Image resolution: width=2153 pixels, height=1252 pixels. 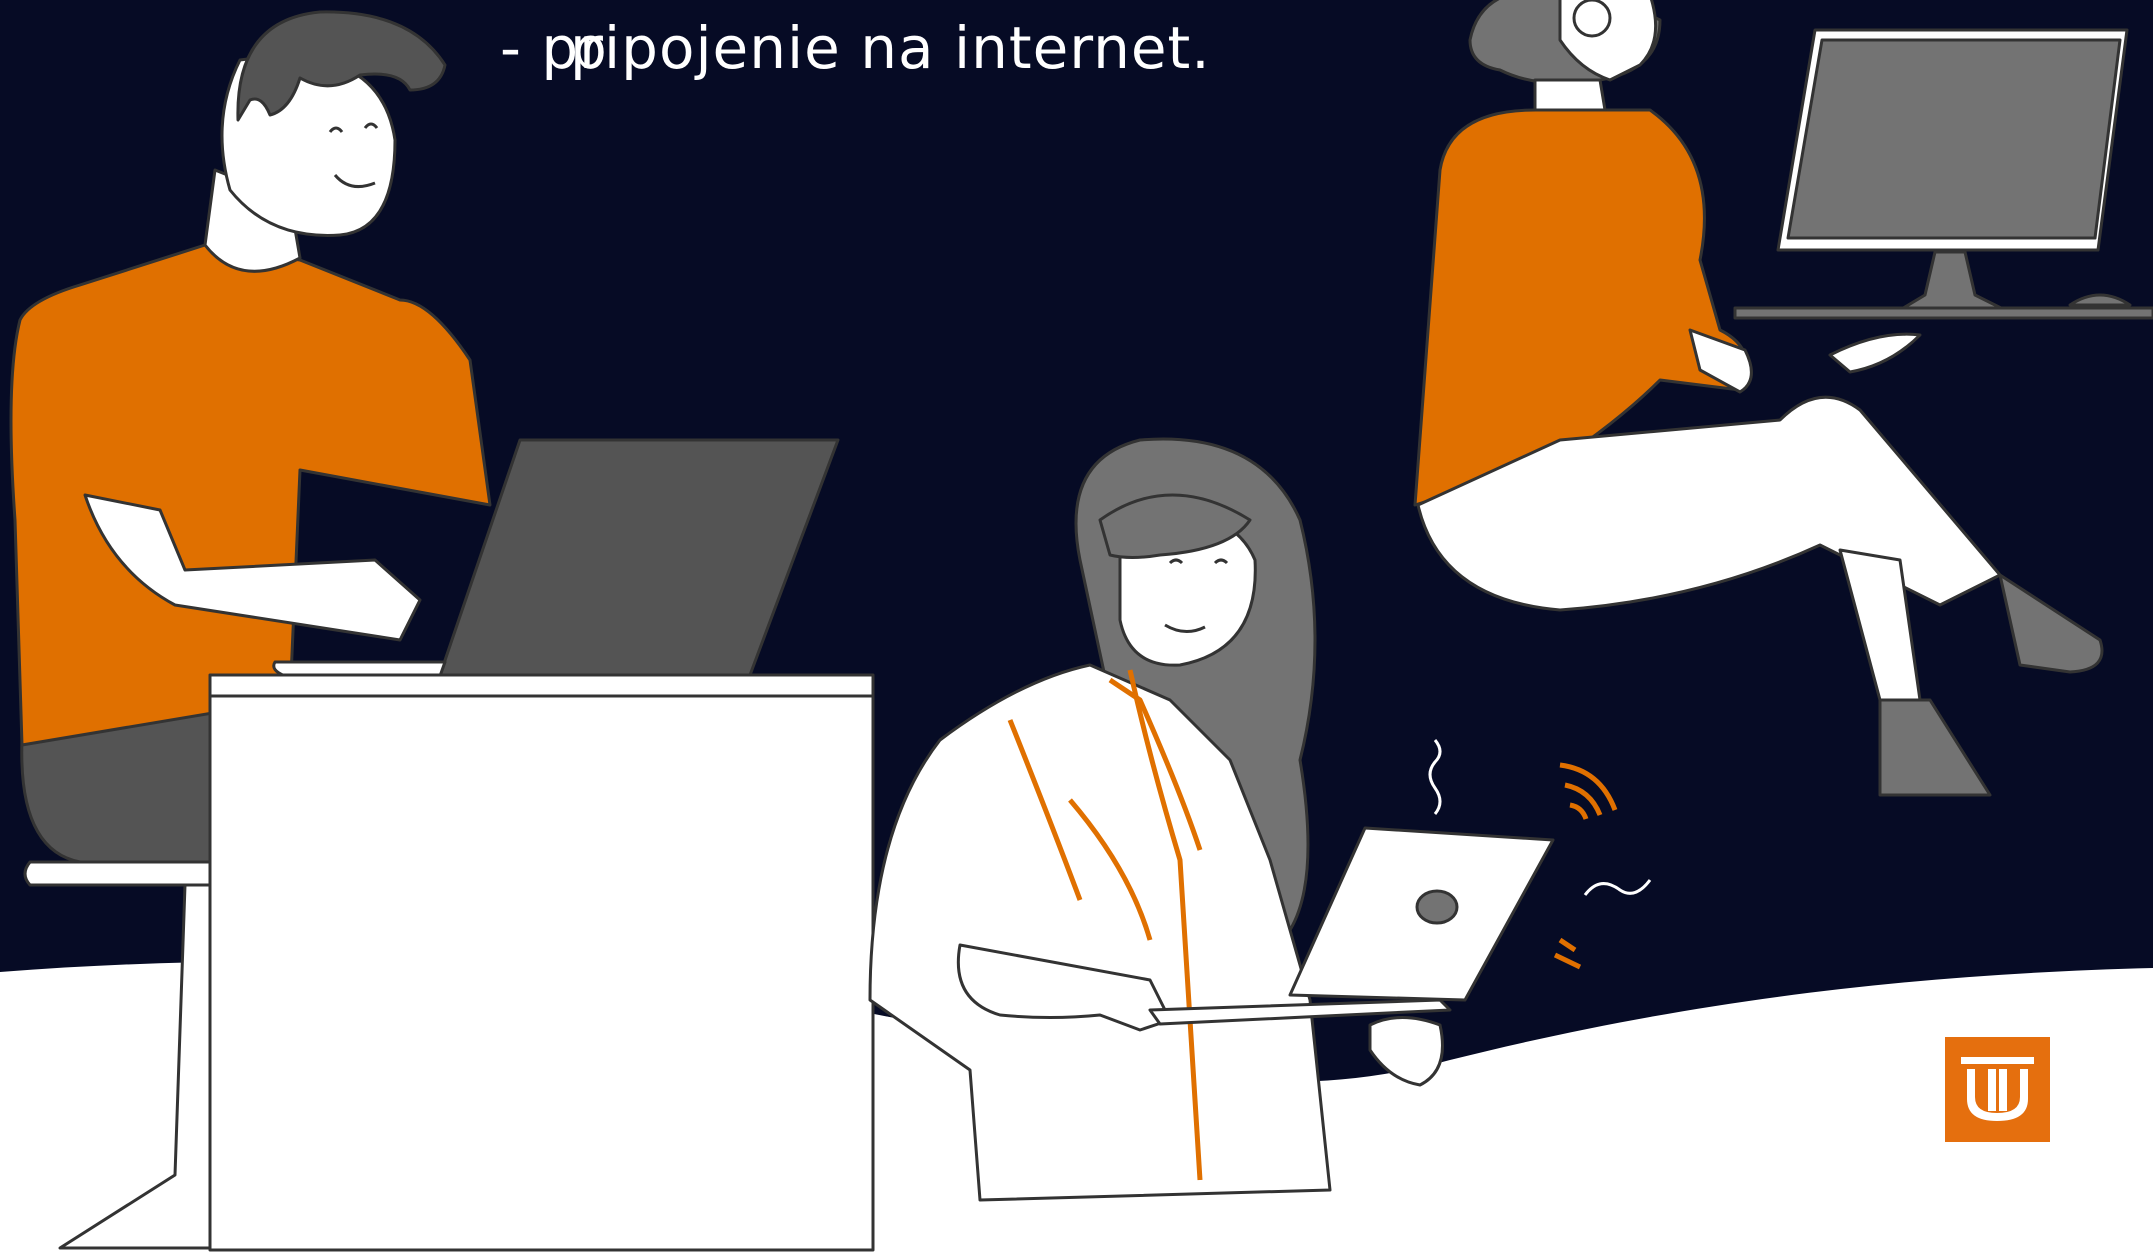 What do you see at coordinates (1997, 1089) in the screenshot?
I see `tu-logo-icon` at bounding box center [1997, 1089].